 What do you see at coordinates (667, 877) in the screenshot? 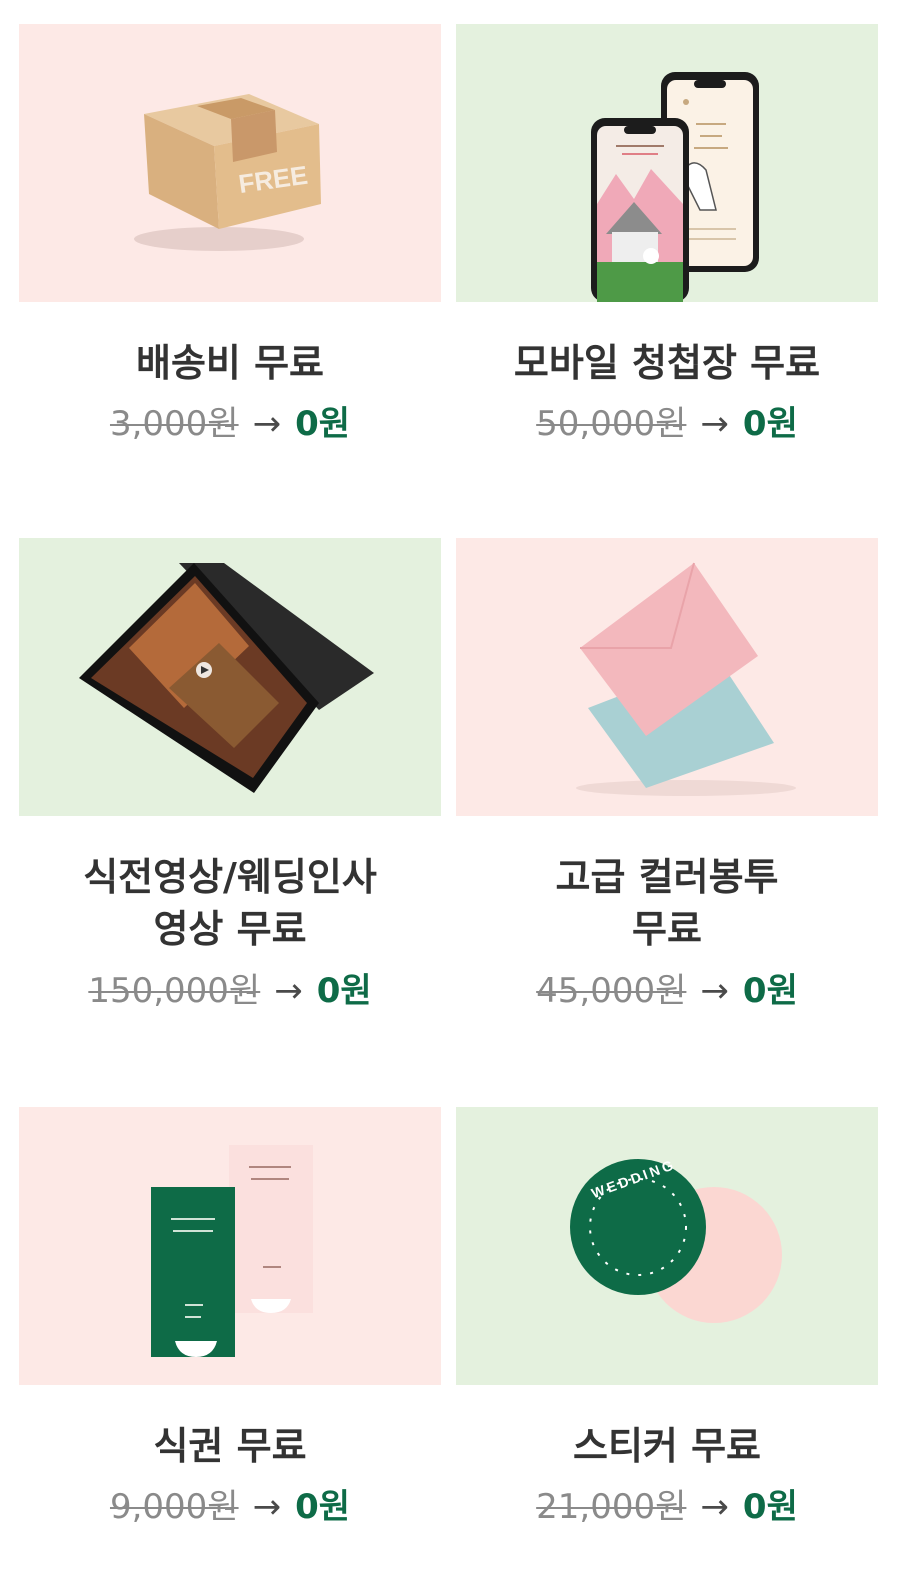
I see `benefit-title: 고급 컬러봉투` at bounding box center [667, 877].